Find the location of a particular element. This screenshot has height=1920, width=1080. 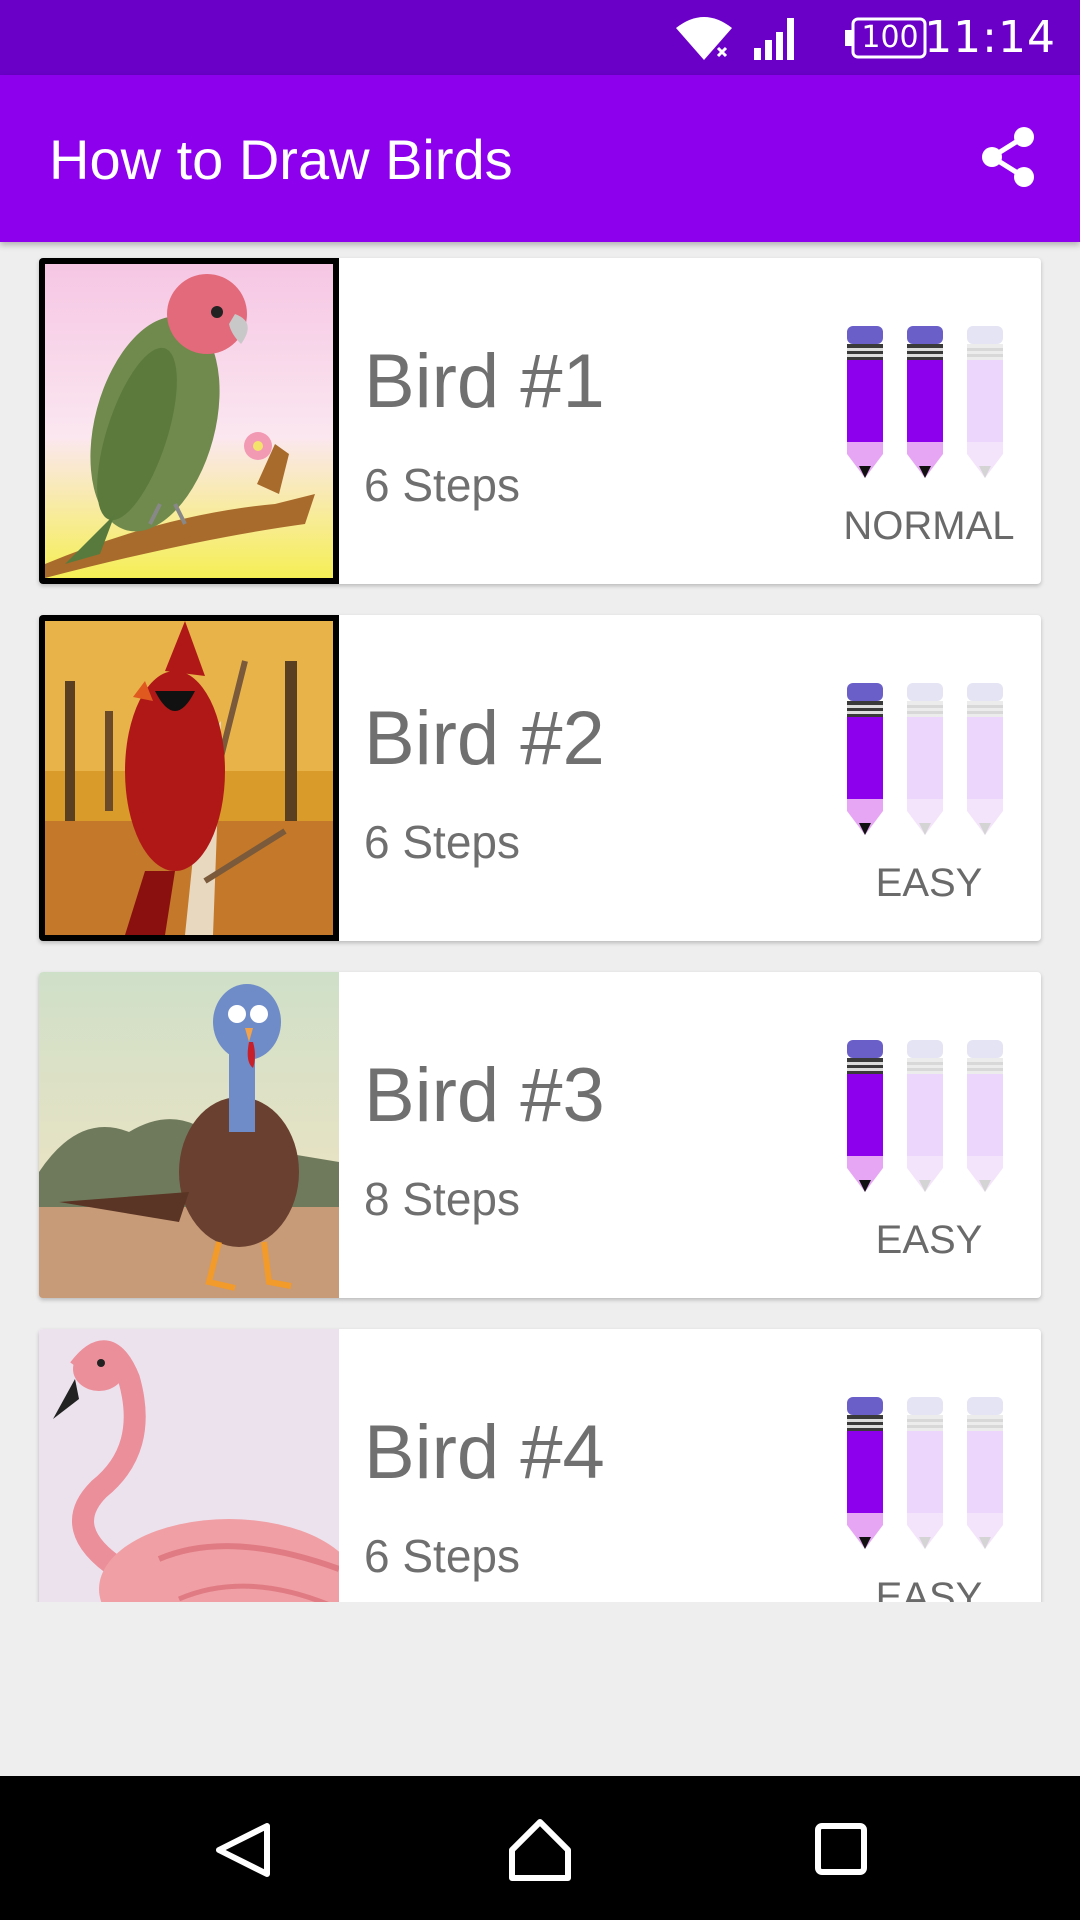

page-title: How to Draw Birds is located at coordinates (281, 159).